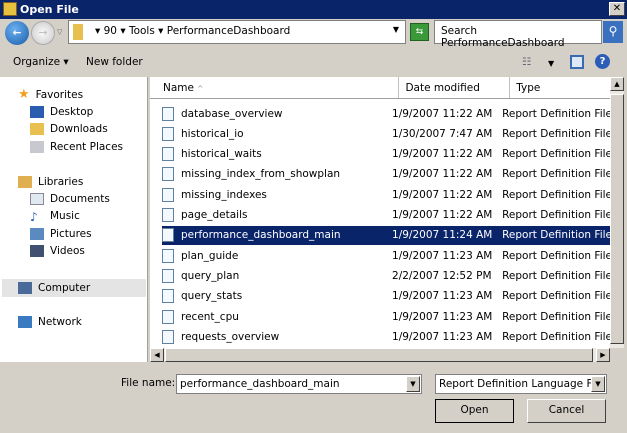 Image resolution: width=627 pixels, height=433 pixels. Describe the element at coordinates (413, 384) in the screenshot. I see `file-name-dropdown-icon: ▼` at that location.